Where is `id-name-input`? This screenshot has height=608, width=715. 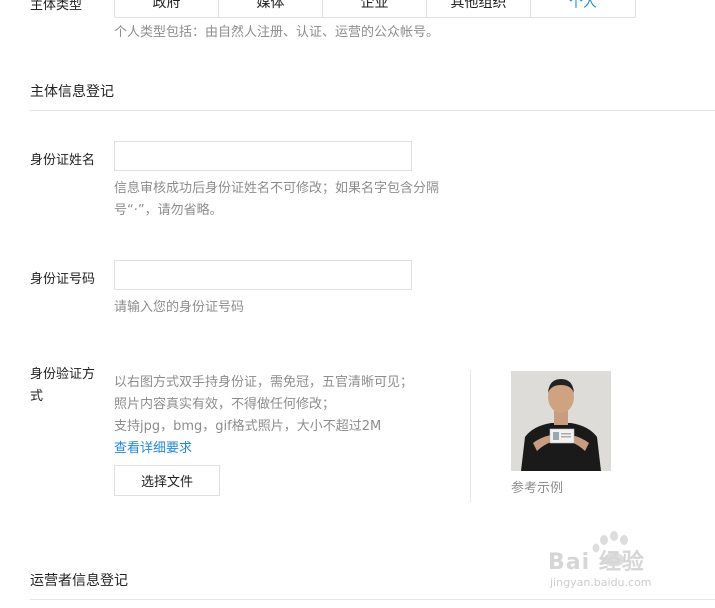 id-name-input is located at coordinates (263, 156).